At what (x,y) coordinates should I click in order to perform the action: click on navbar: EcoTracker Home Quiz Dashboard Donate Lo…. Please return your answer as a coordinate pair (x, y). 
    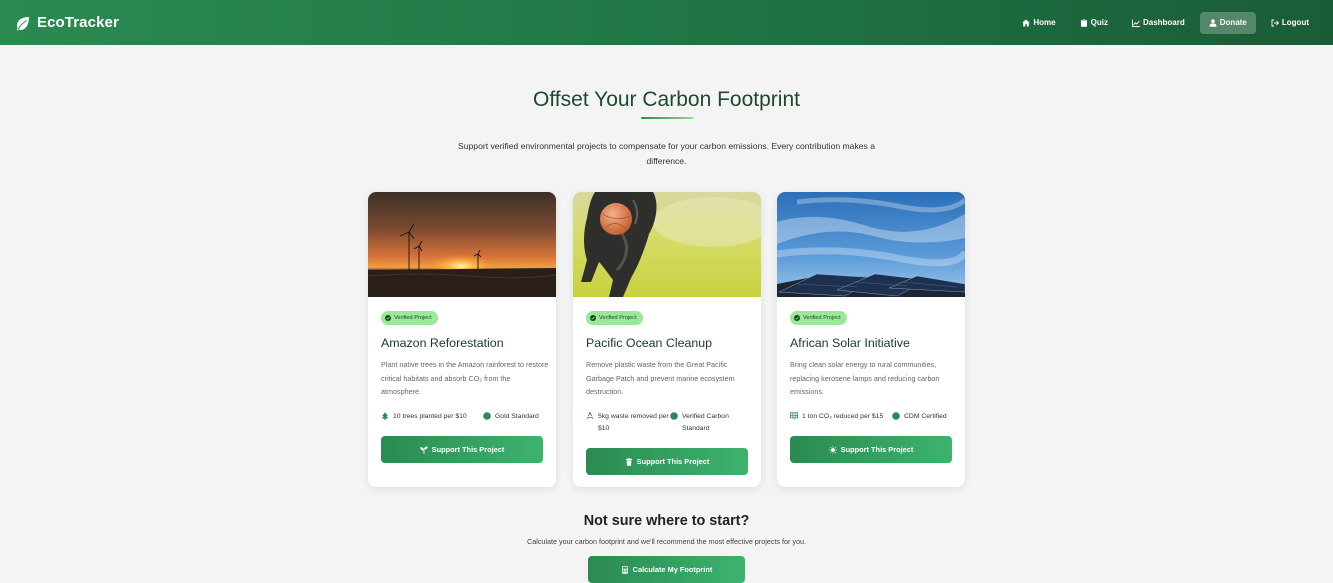
    Looking at the image, I should click on (666, 22).